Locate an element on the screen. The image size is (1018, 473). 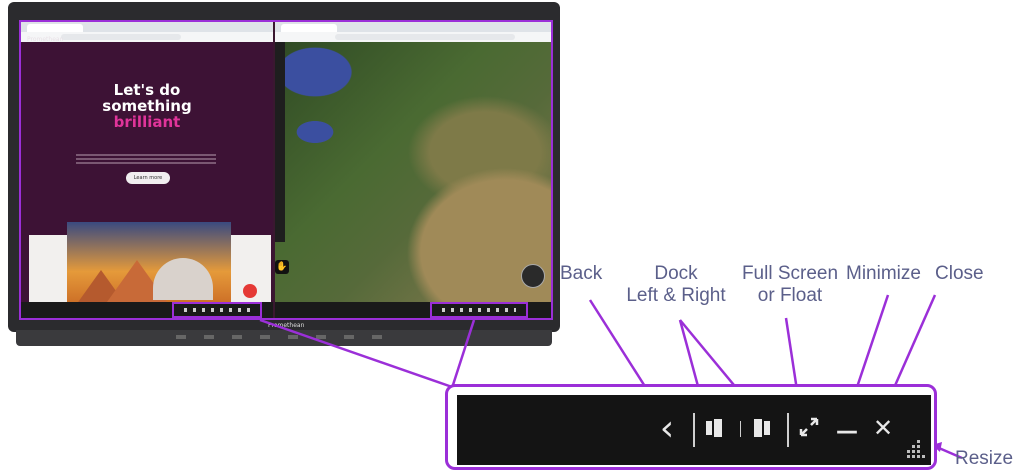
connector-line-left is located at coordinates (357, 354).